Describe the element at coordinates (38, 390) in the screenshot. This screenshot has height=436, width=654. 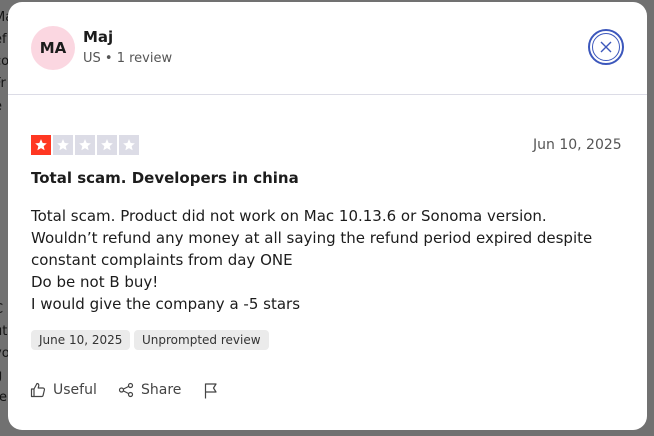
I see `thumbs-up-icon` at that location.